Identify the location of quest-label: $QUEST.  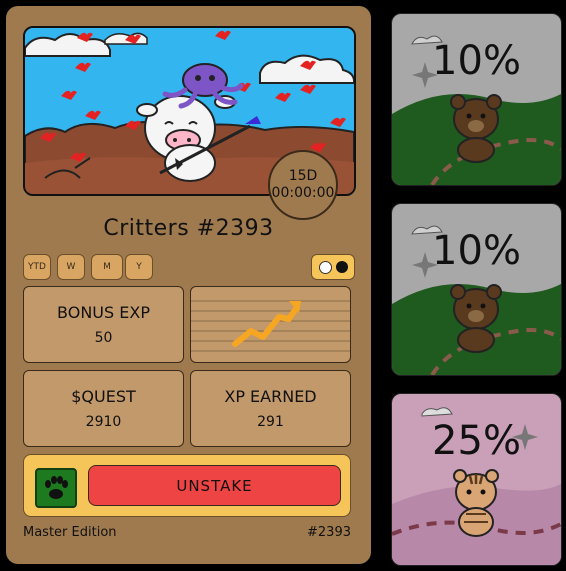
(103, 396).